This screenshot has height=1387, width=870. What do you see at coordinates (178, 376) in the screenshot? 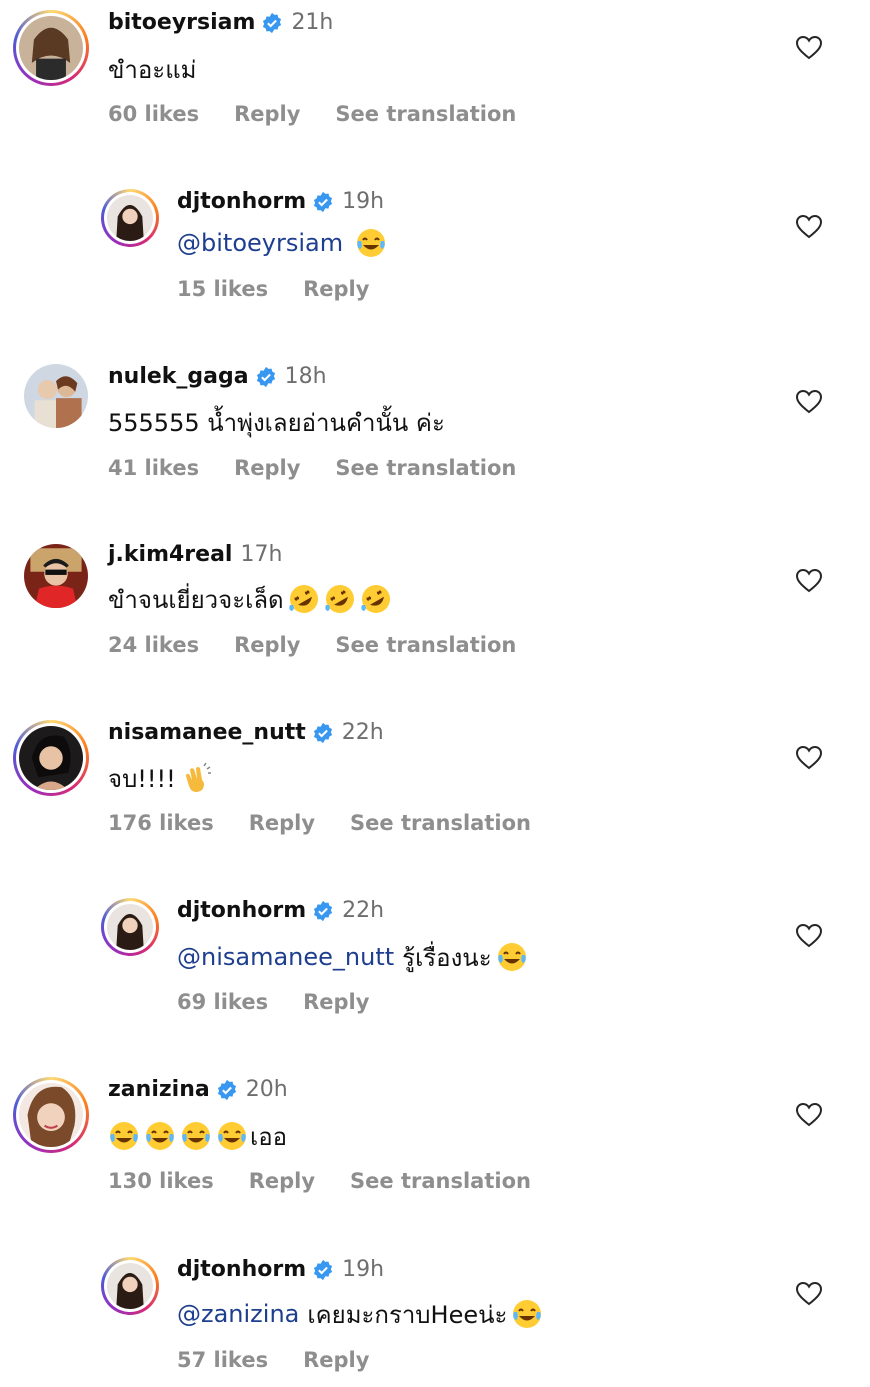
I see `comment-username: nulek_gaga` at bounding box center [178, 376].